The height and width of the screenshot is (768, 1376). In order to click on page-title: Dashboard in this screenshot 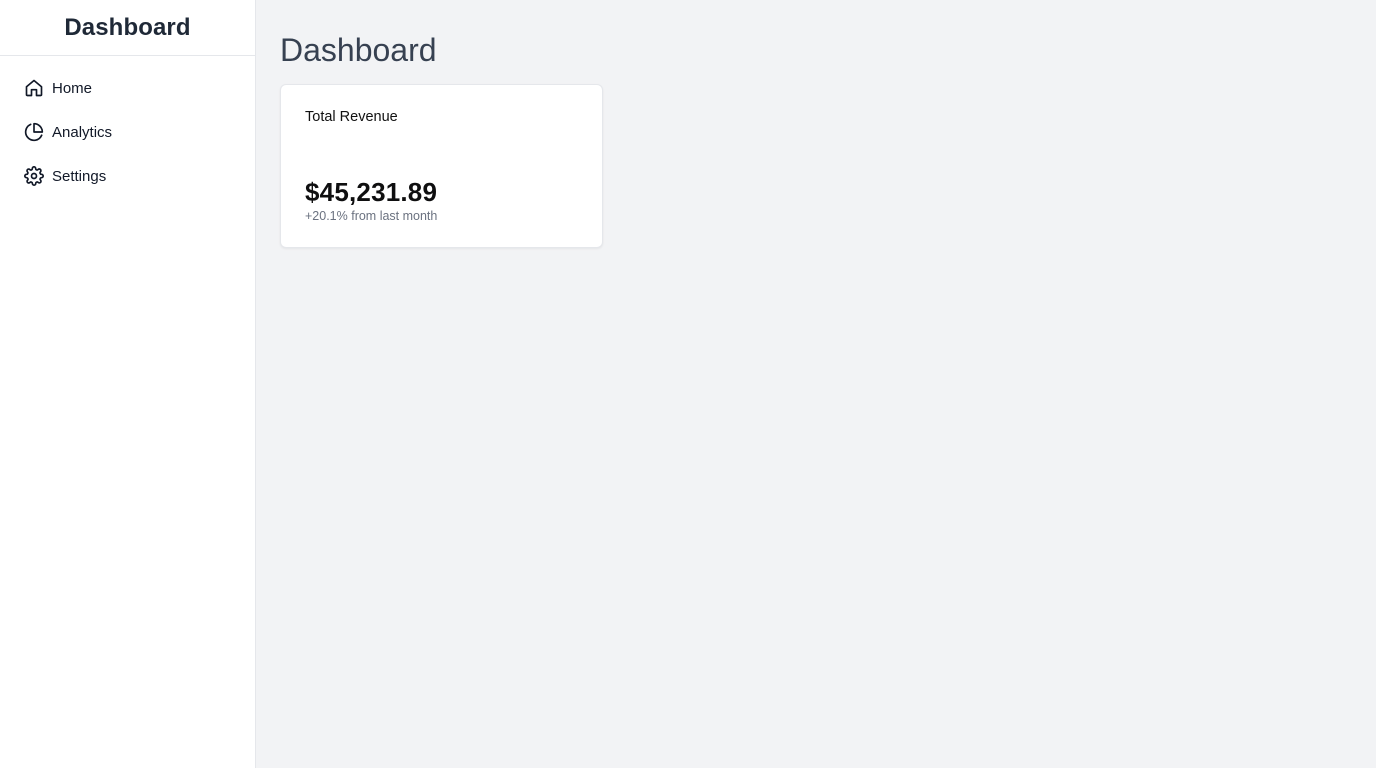, I will do `click(358, 50)`.